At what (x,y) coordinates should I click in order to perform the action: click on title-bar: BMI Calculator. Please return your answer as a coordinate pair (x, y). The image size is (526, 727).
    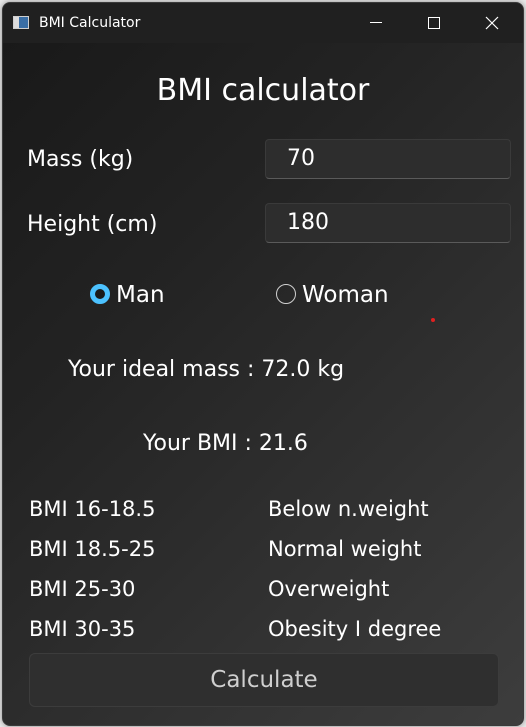
    Looking at the image, I should click on (263, 23).